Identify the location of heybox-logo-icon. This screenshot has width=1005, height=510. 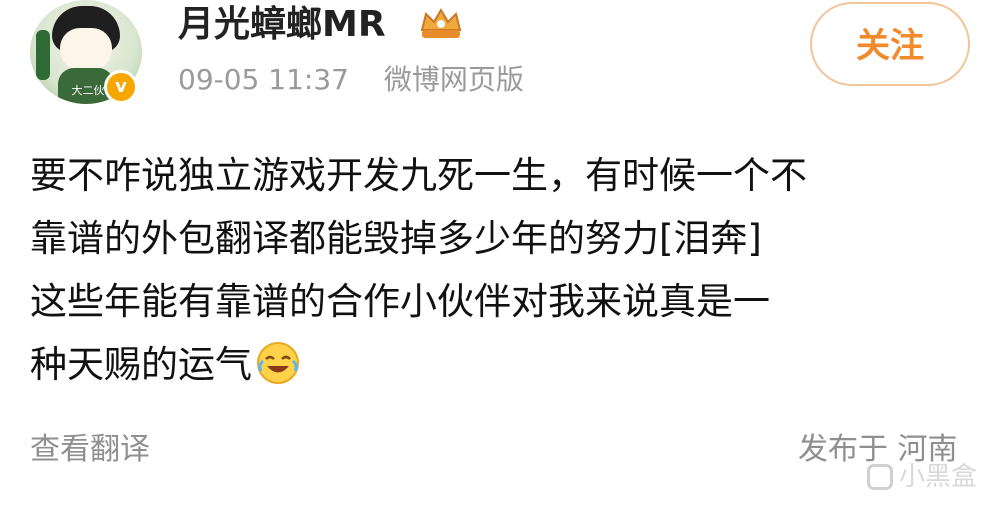
(879, 477).